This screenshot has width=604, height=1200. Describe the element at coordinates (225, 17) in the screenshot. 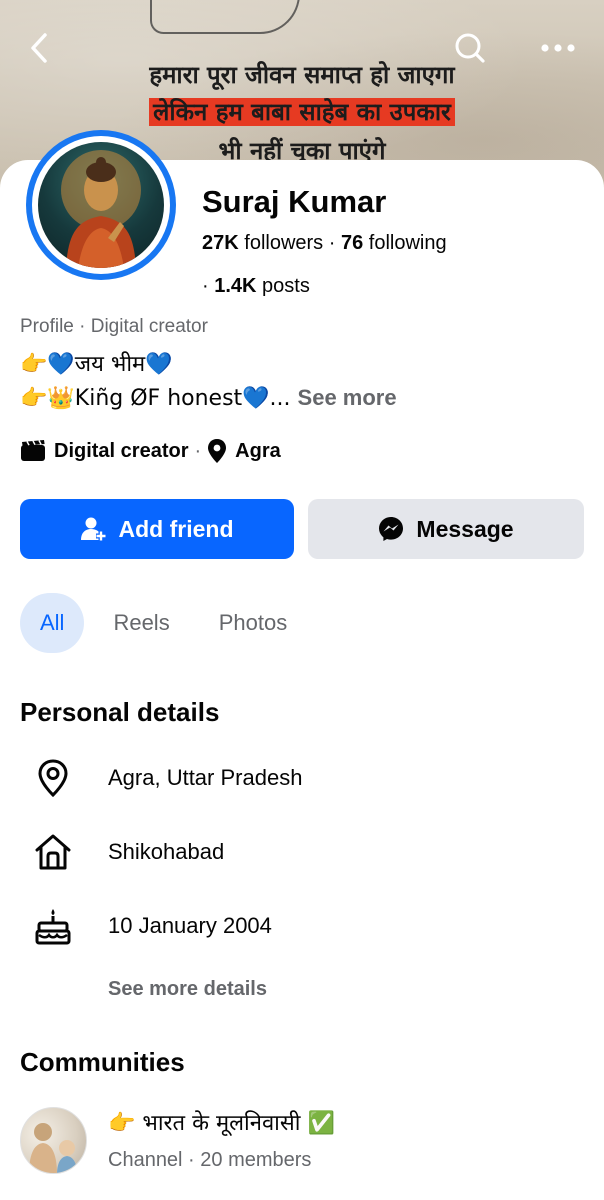

I see `cover-sketch` at that location.